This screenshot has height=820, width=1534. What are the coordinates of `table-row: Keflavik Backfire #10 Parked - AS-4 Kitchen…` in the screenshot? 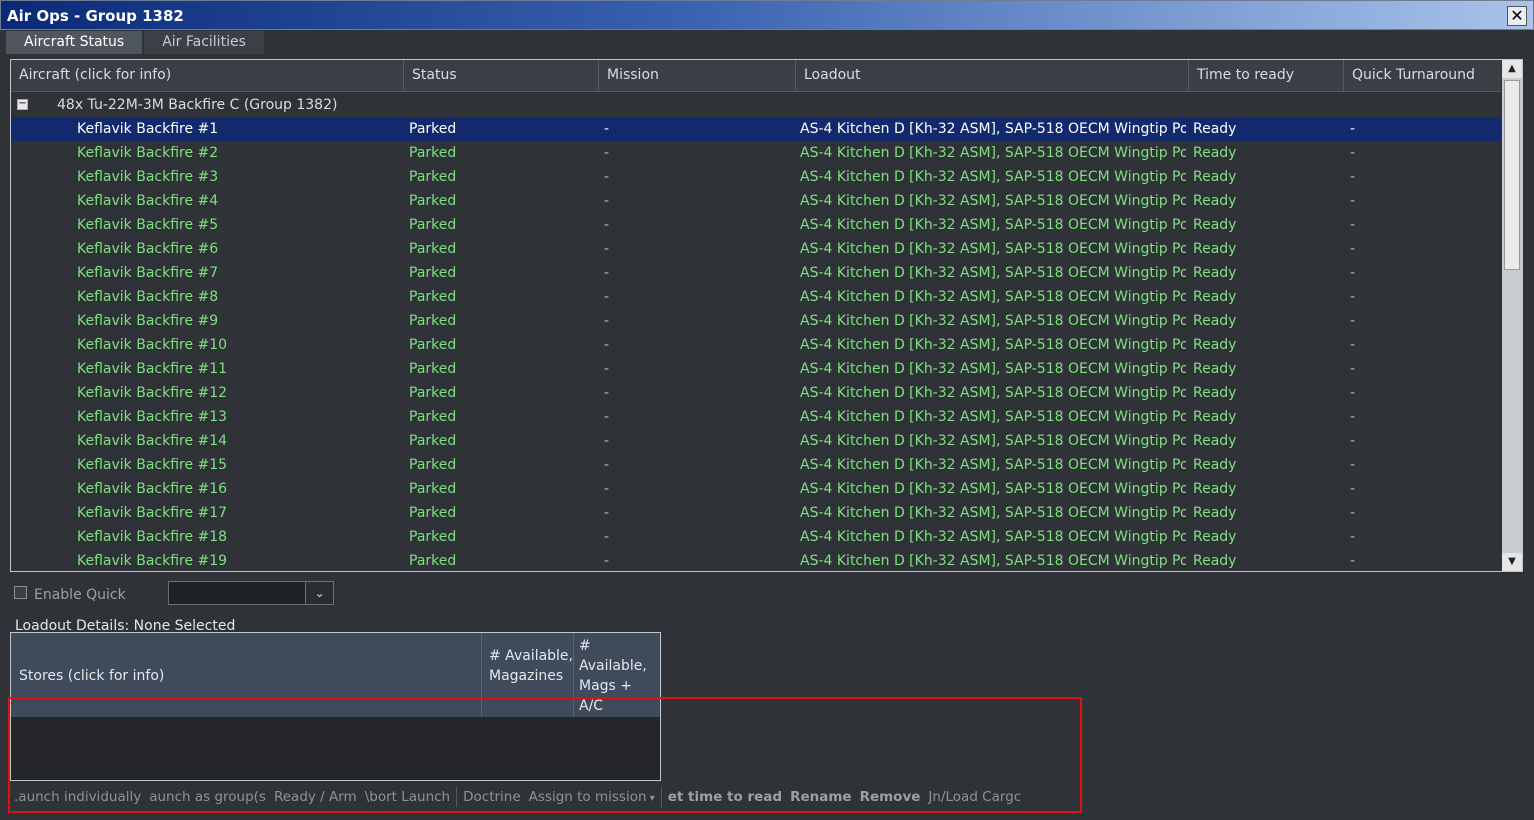 It's located at (756, 345).